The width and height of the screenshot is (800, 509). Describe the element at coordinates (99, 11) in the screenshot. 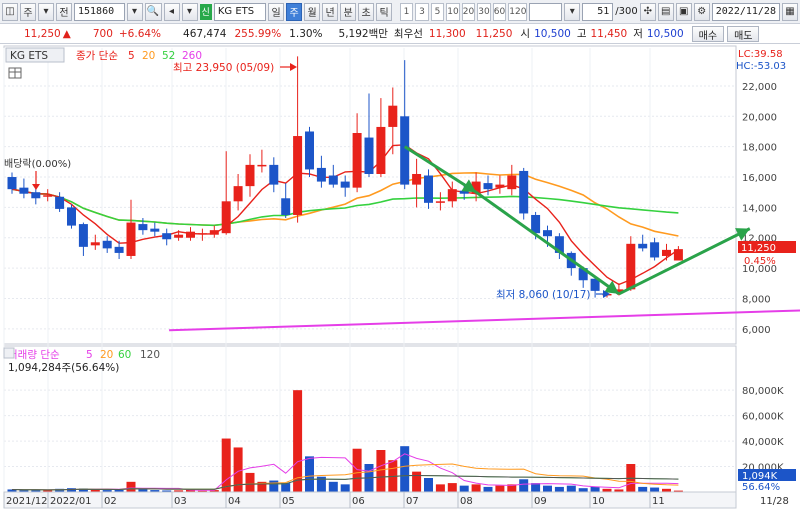

I see `stock-code-input: 151860` at that location.